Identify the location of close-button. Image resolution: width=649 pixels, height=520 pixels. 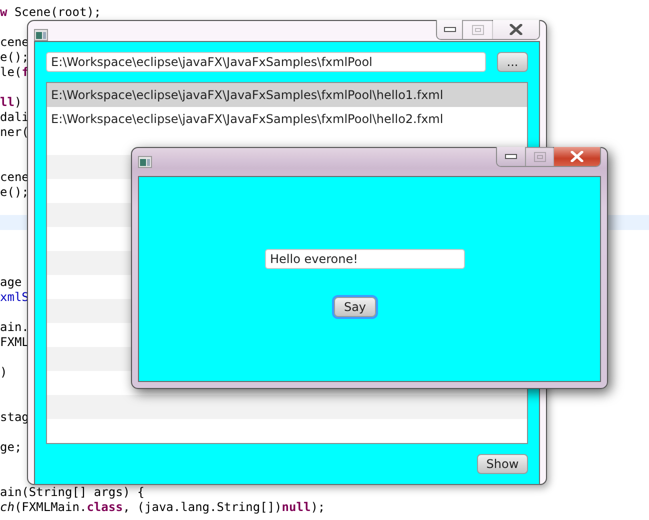
(577, 156).